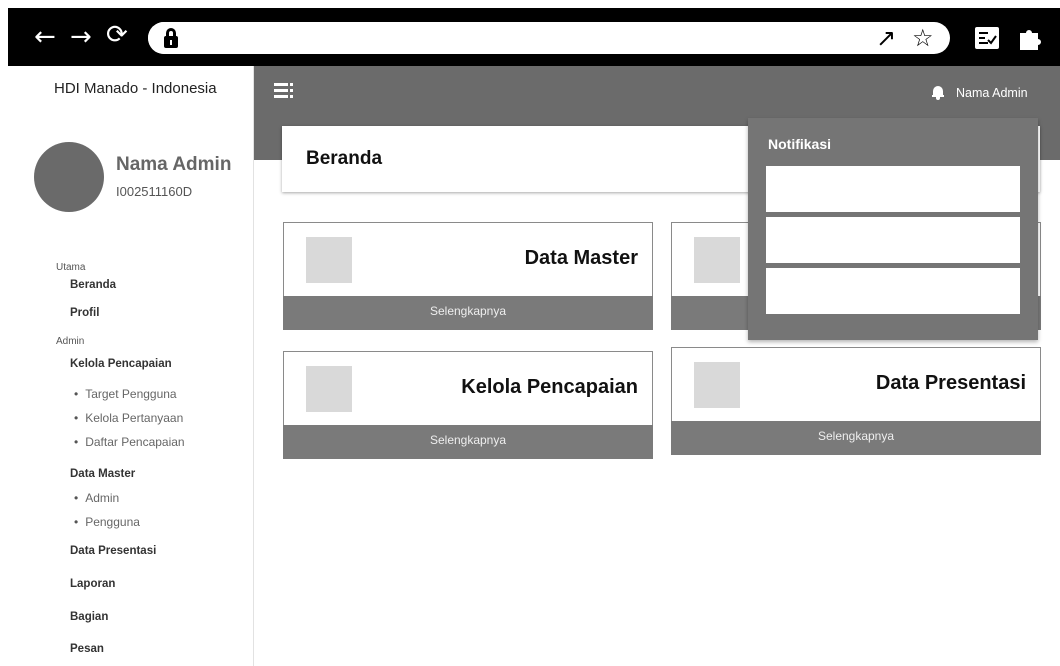 The height and width of the screenshot is (666, 1060). I want to click on avatar, so click(69, 177).